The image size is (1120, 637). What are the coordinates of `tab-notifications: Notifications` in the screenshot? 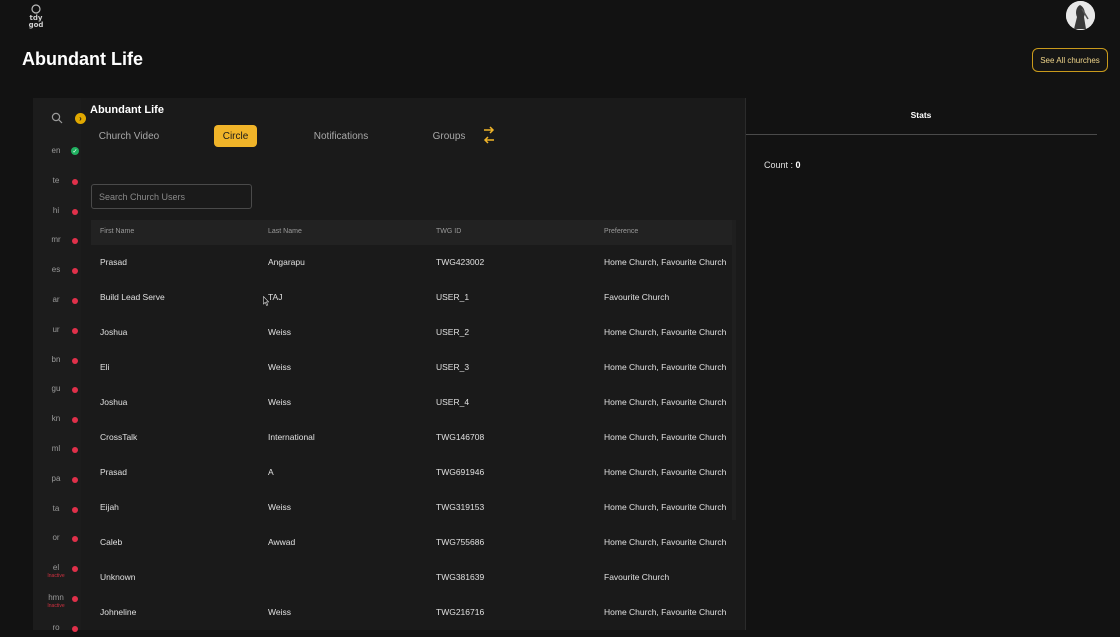 It's located at (341, 136).